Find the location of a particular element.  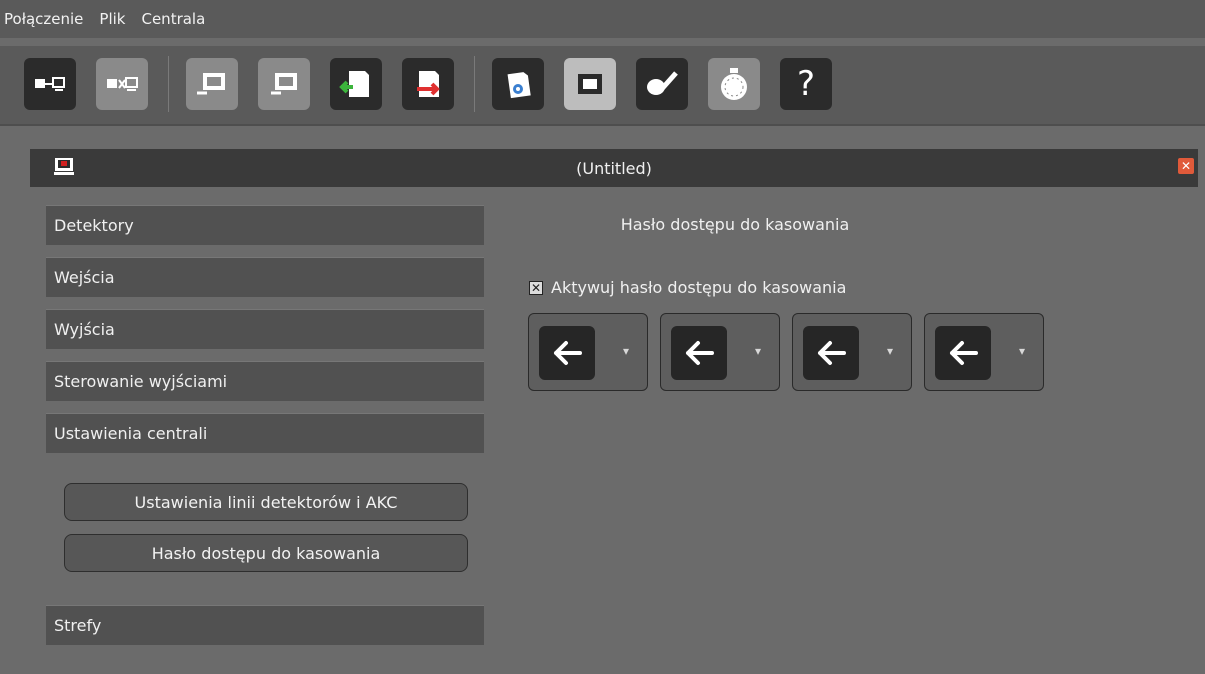

section-title: Hasło dostępu do kasowania is located at coordinates (735, 224).